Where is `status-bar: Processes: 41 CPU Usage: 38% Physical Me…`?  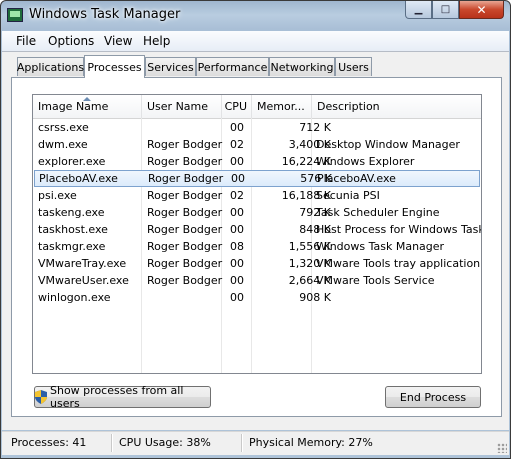
status-bar: Processes: 41 CPU Usage: 38% Physical Me… is located at coordinates (255, 443).